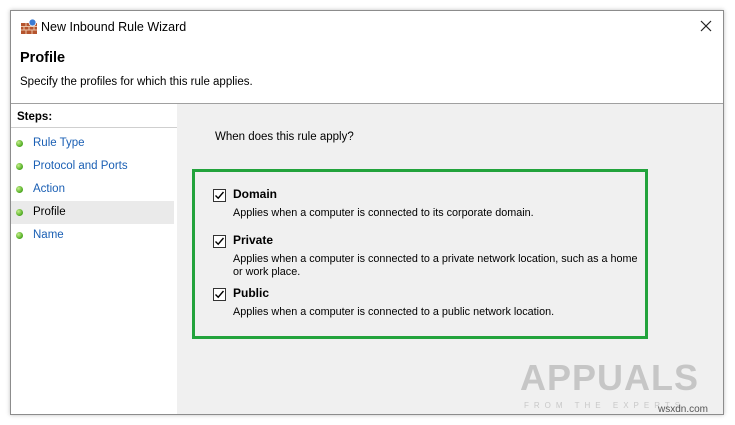 This screenshot has width=735, height=425. What do you see at coordinates (92, 143) in the screenshot?
I see `step-rule-type: Rule Type` at bounding box center [92, 143].